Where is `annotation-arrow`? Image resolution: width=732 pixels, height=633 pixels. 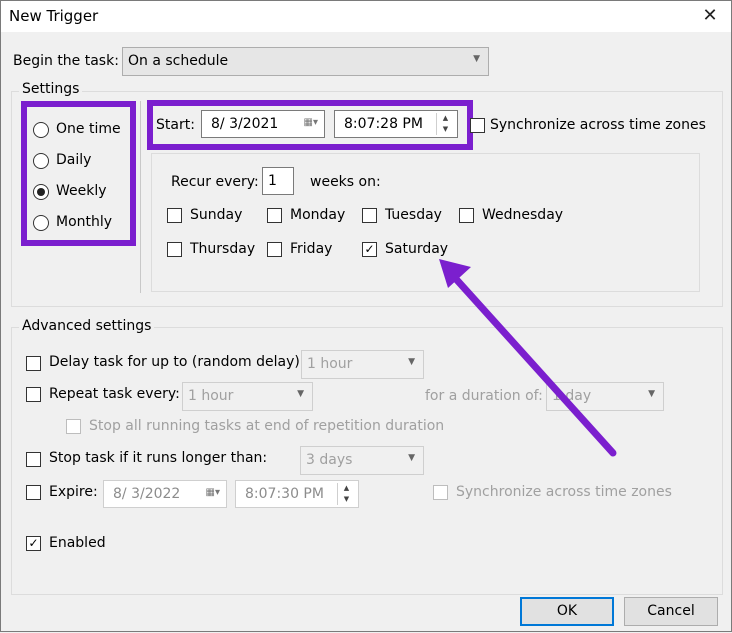 annotation-arrow is located at coordinates (528, 358).